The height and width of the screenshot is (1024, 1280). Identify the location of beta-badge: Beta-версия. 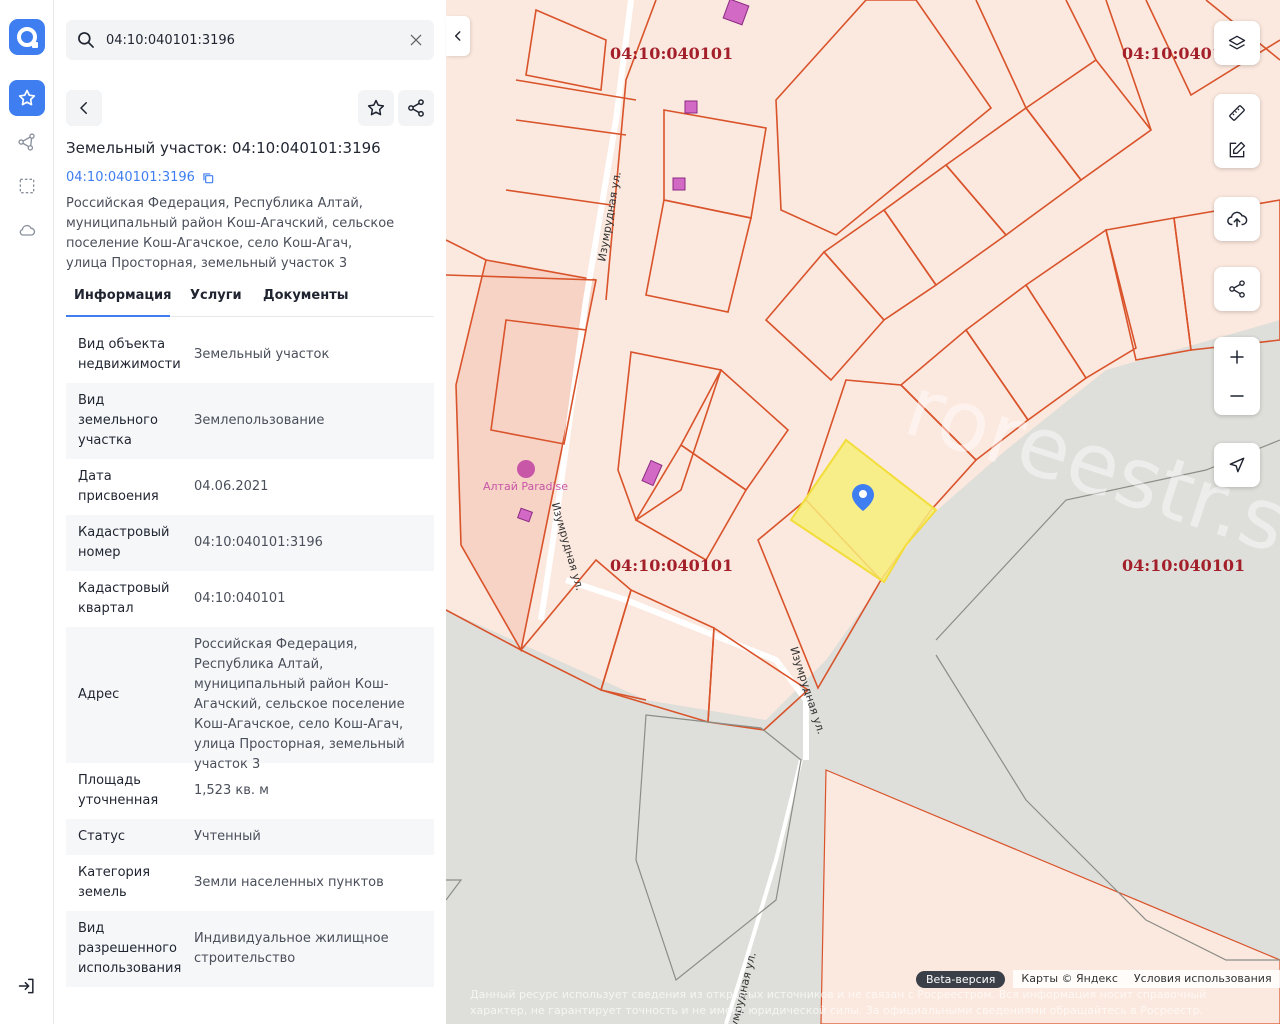
(961, 979).